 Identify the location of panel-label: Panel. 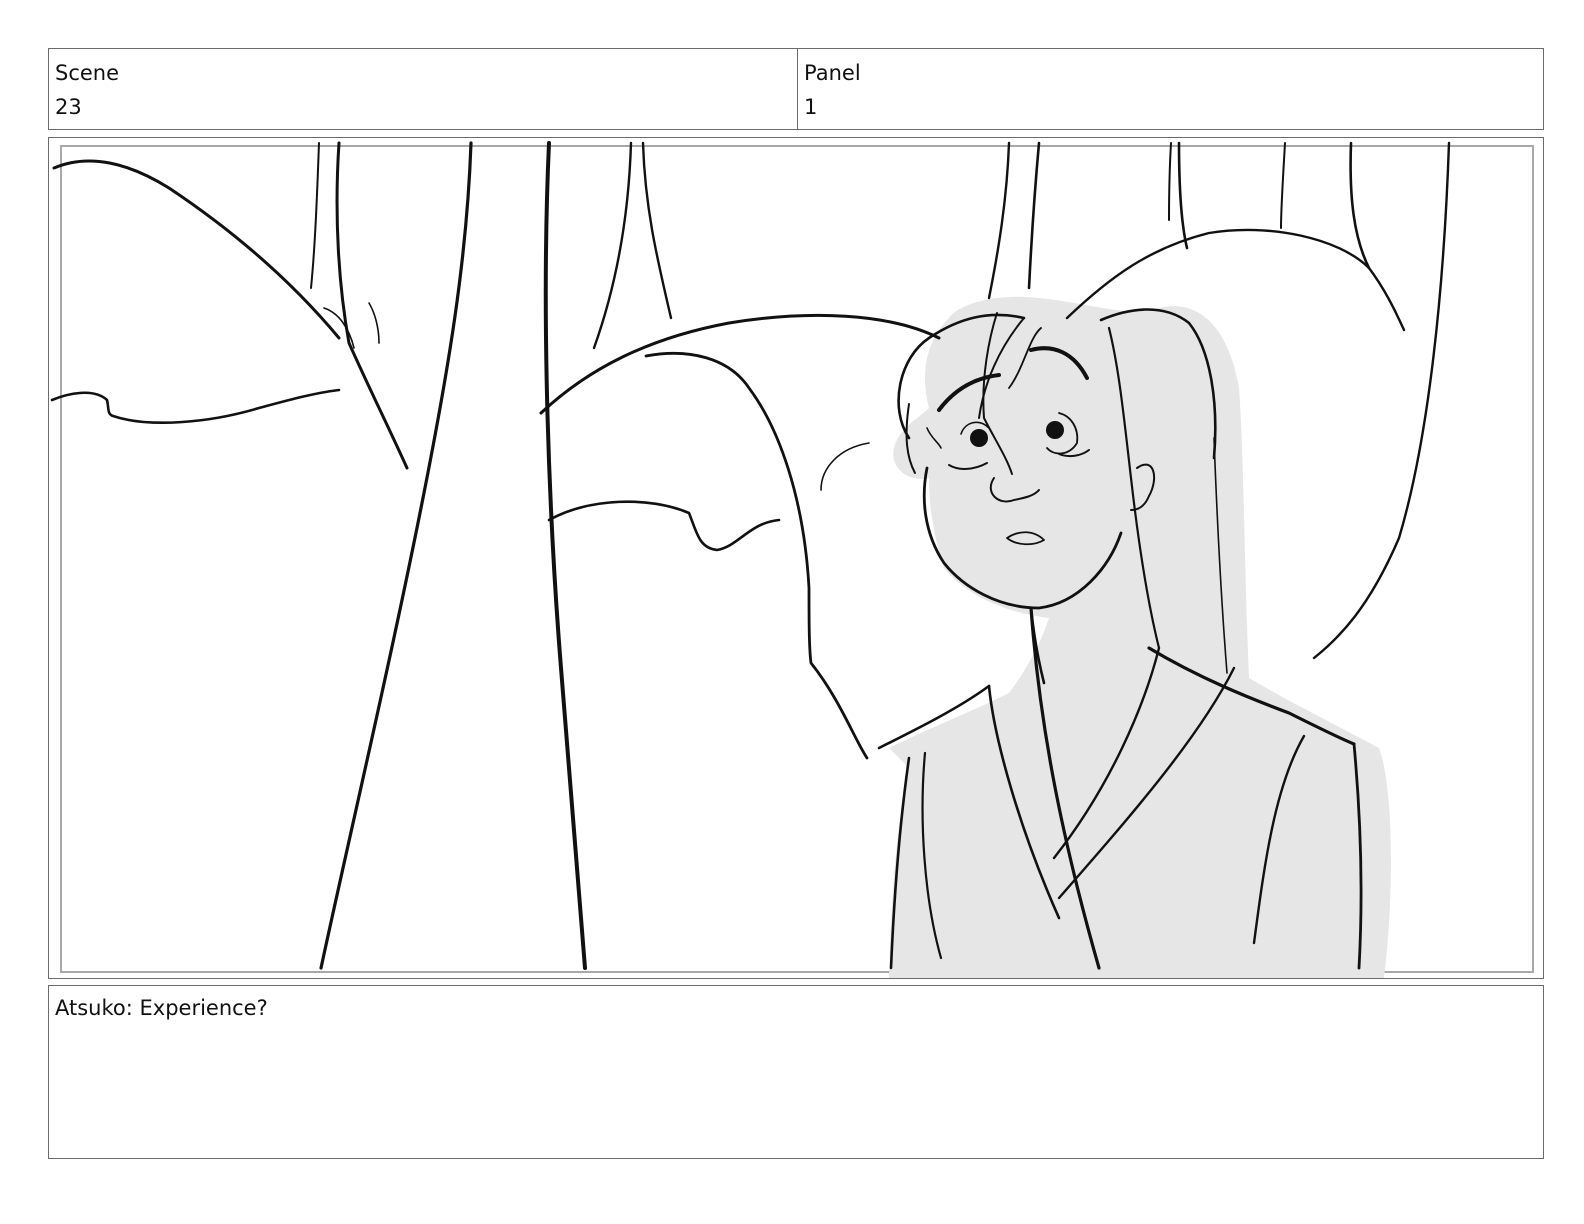
(832, 73).